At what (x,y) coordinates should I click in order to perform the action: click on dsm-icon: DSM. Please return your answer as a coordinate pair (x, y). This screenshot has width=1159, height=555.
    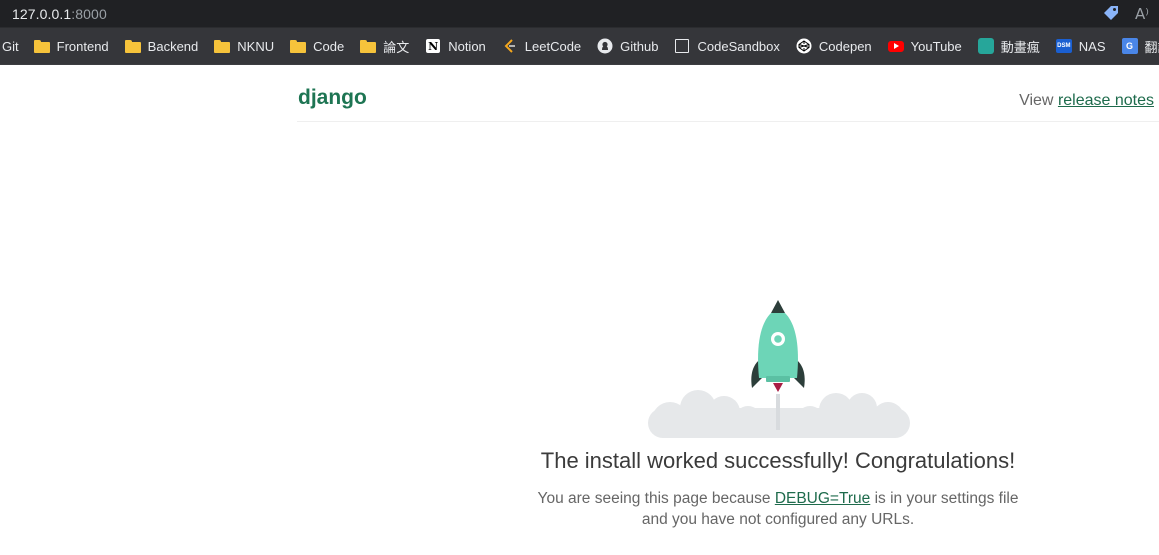
    Looking at the image, I should click on (1063, 46).